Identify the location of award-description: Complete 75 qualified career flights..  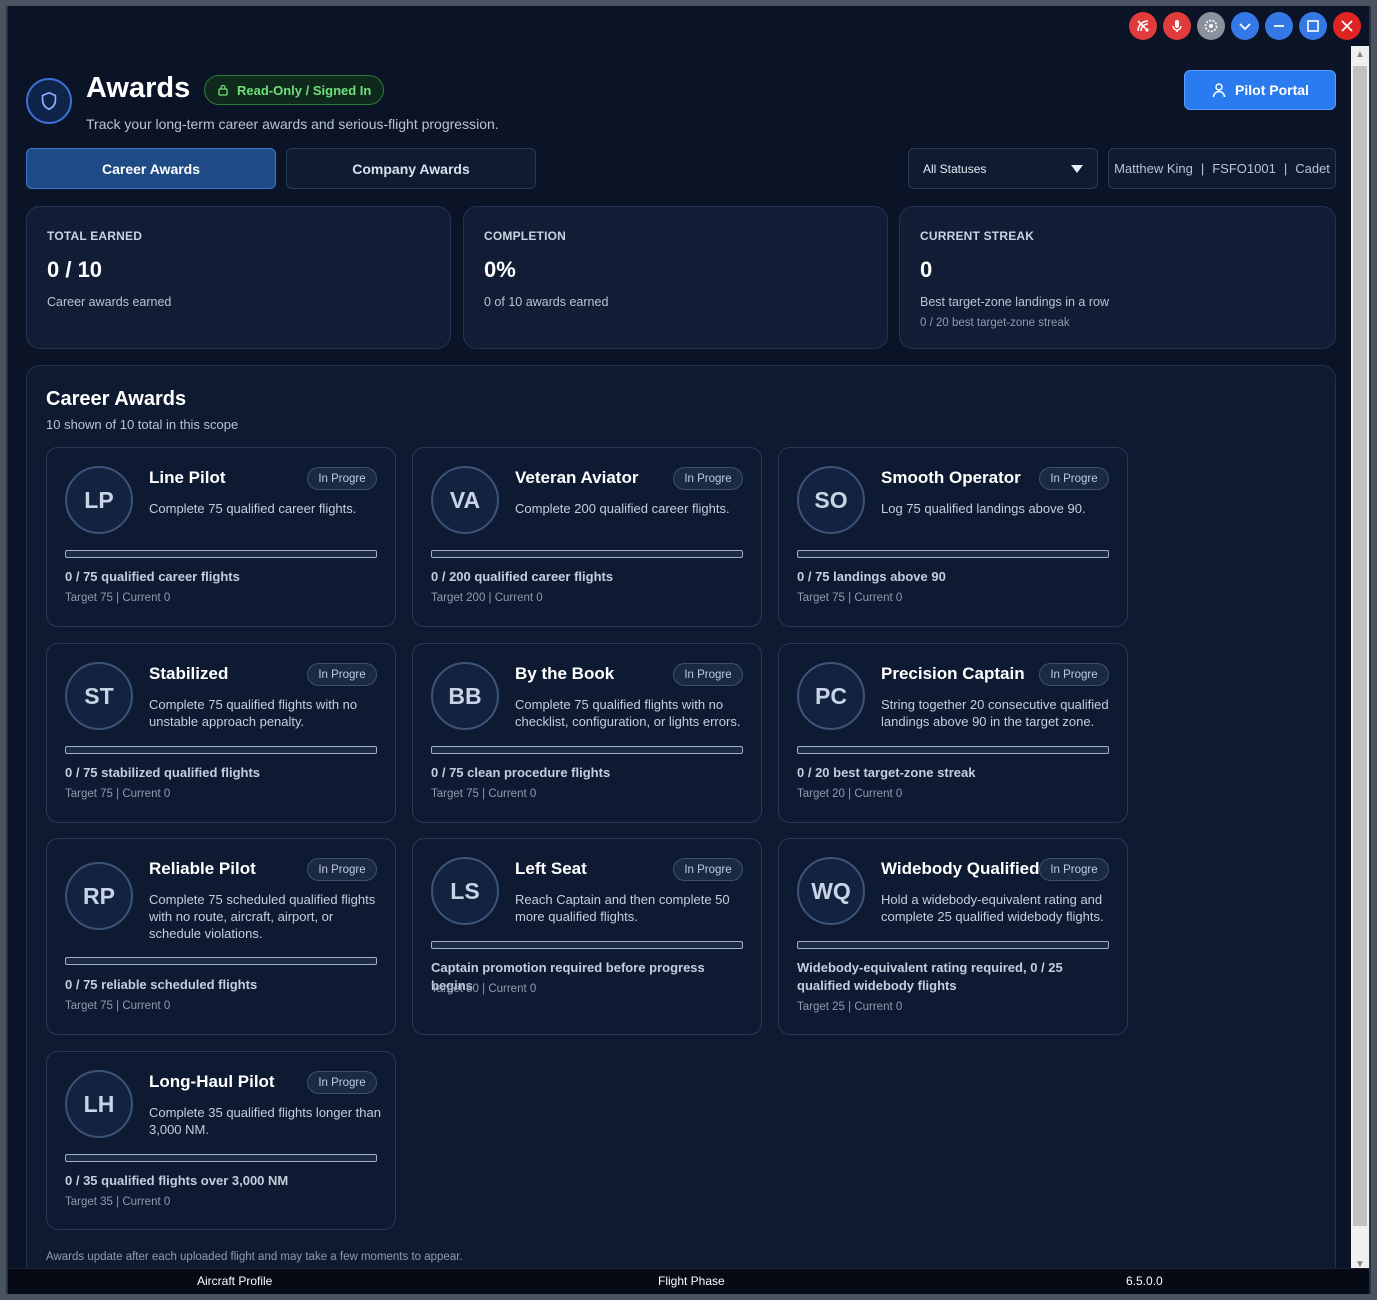
(253, 508).